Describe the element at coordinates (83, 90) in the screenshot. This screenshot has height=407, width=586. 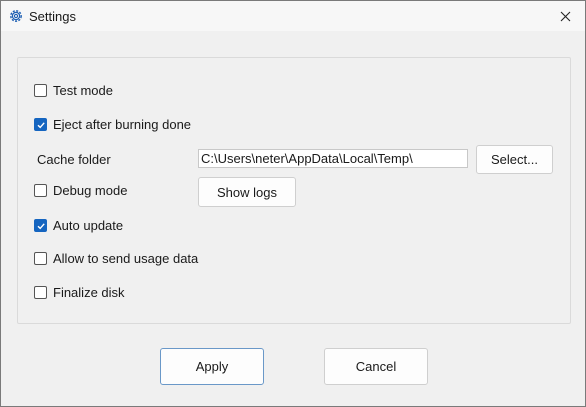
I see `test-mode-label: Test mode` at that location.